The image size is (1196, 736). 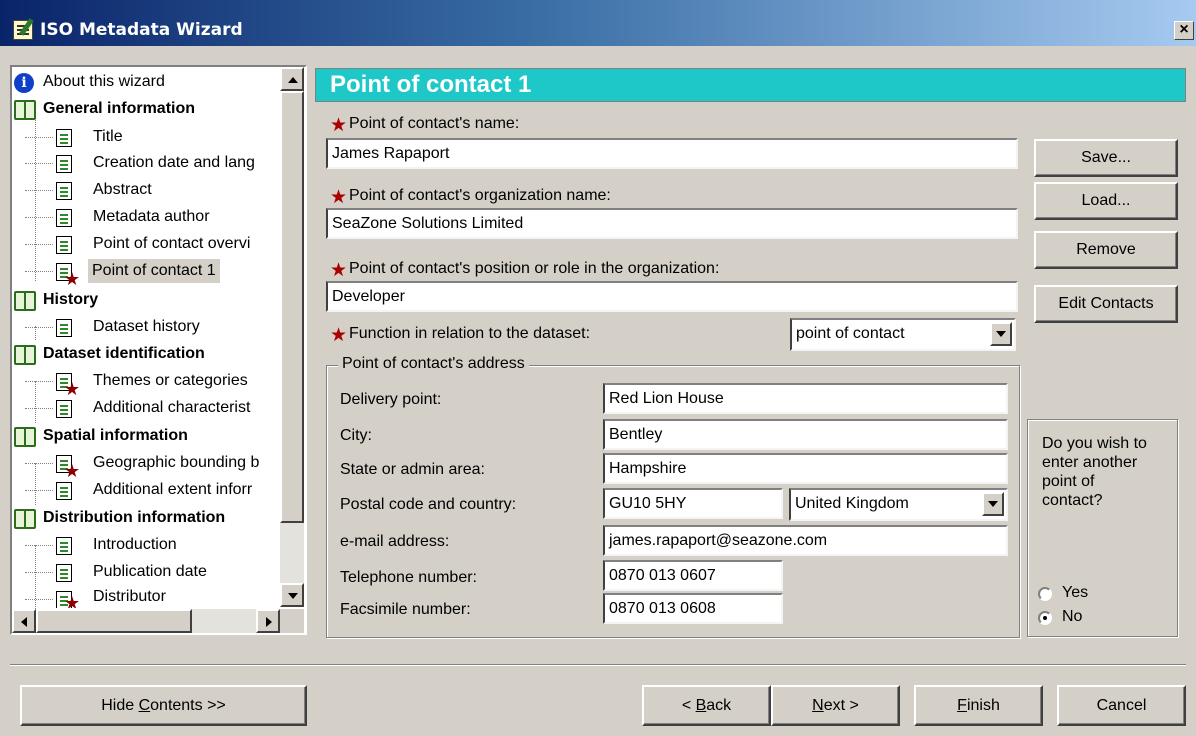 I want to click on tree-item-spatial-information: Spatial information, so click(x=147, y=436).